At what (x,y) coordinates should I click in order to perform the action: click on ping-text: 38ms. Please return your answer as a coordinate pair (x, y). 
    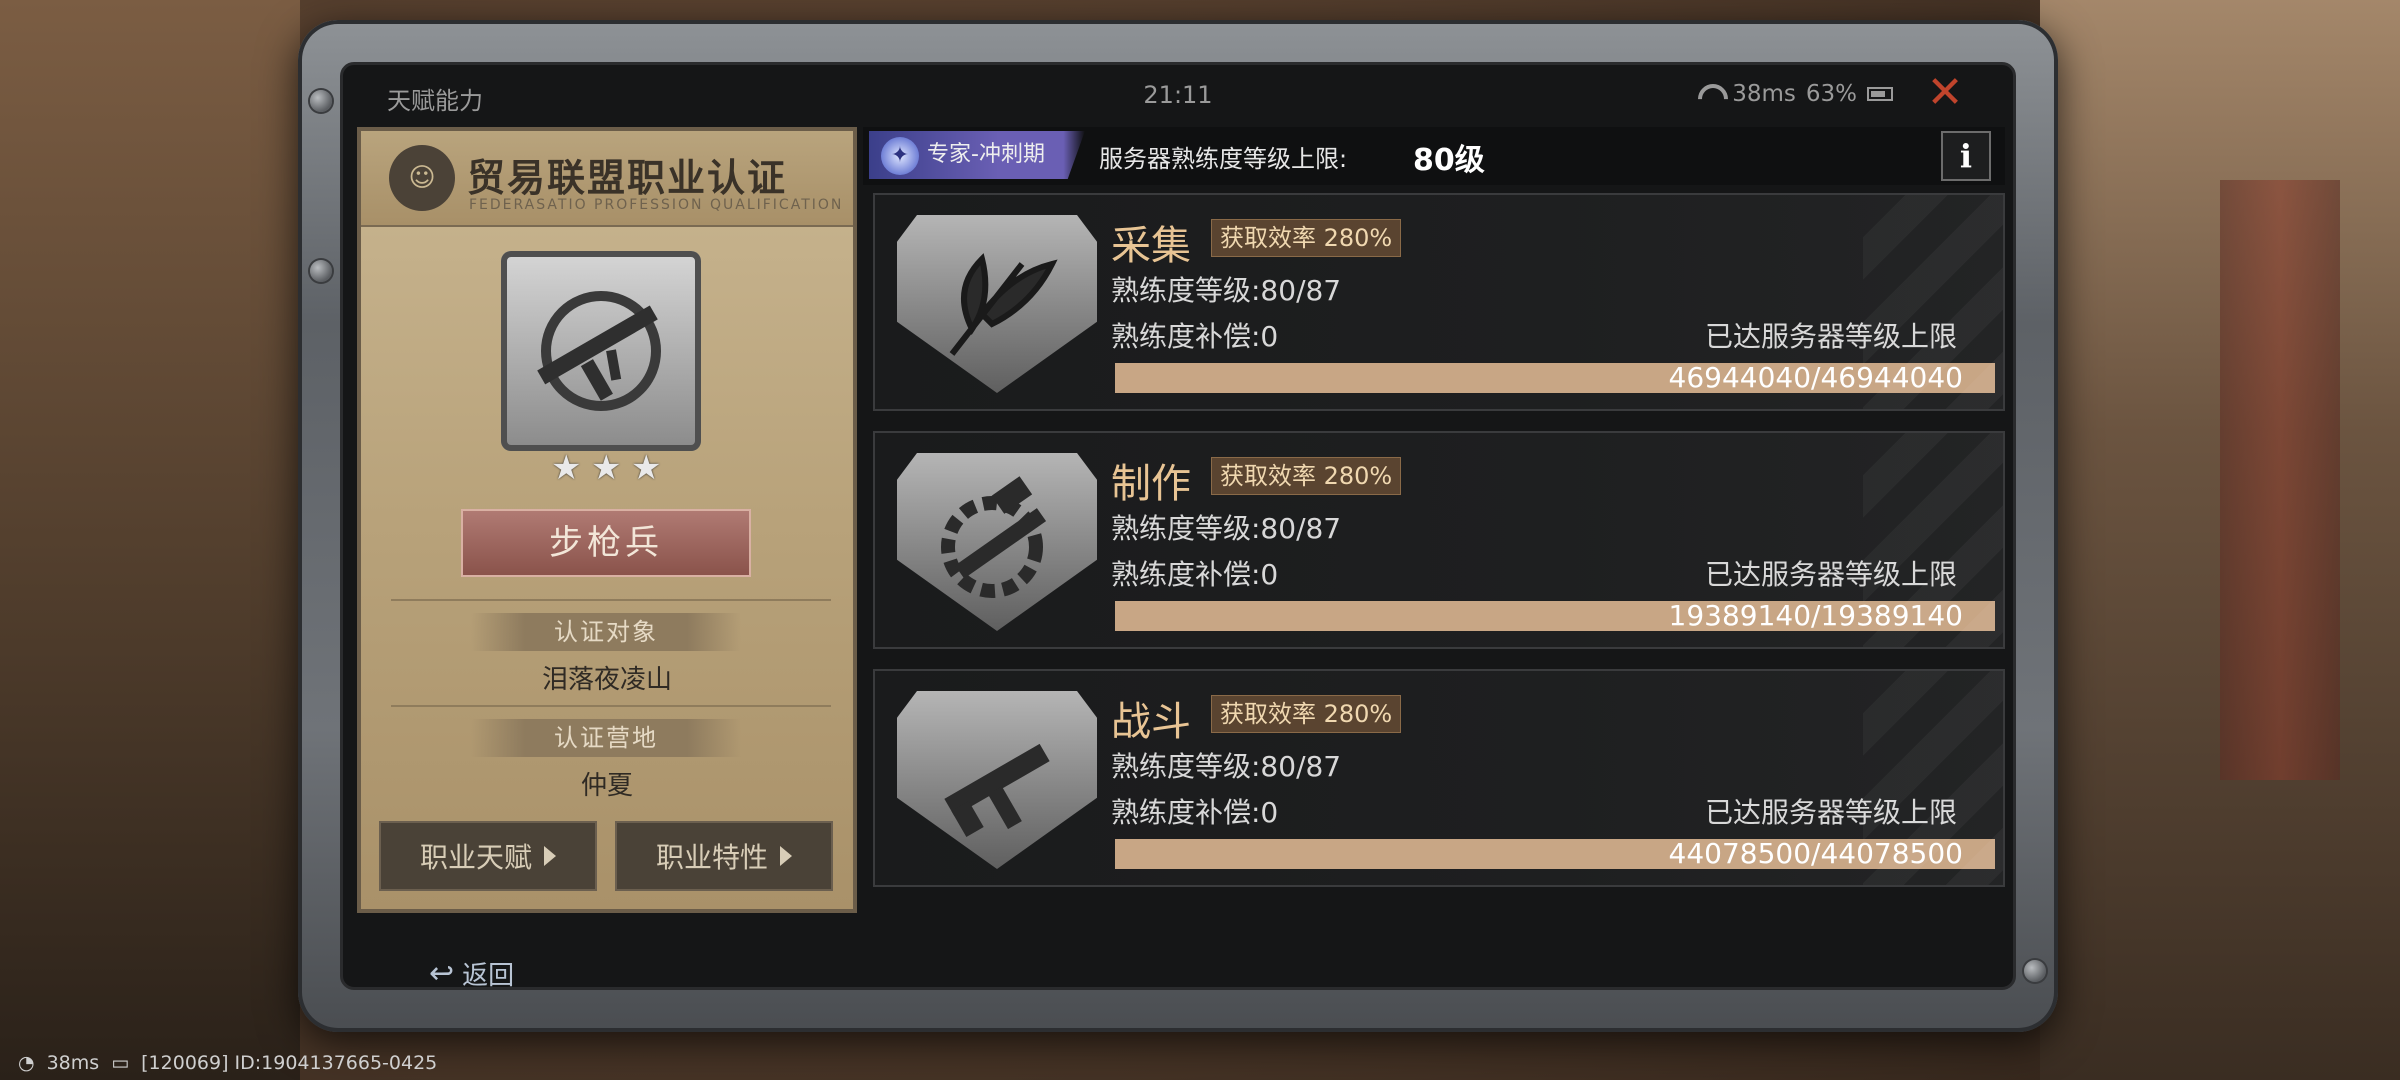
    Looking at the image, I should click on (1764, 94).